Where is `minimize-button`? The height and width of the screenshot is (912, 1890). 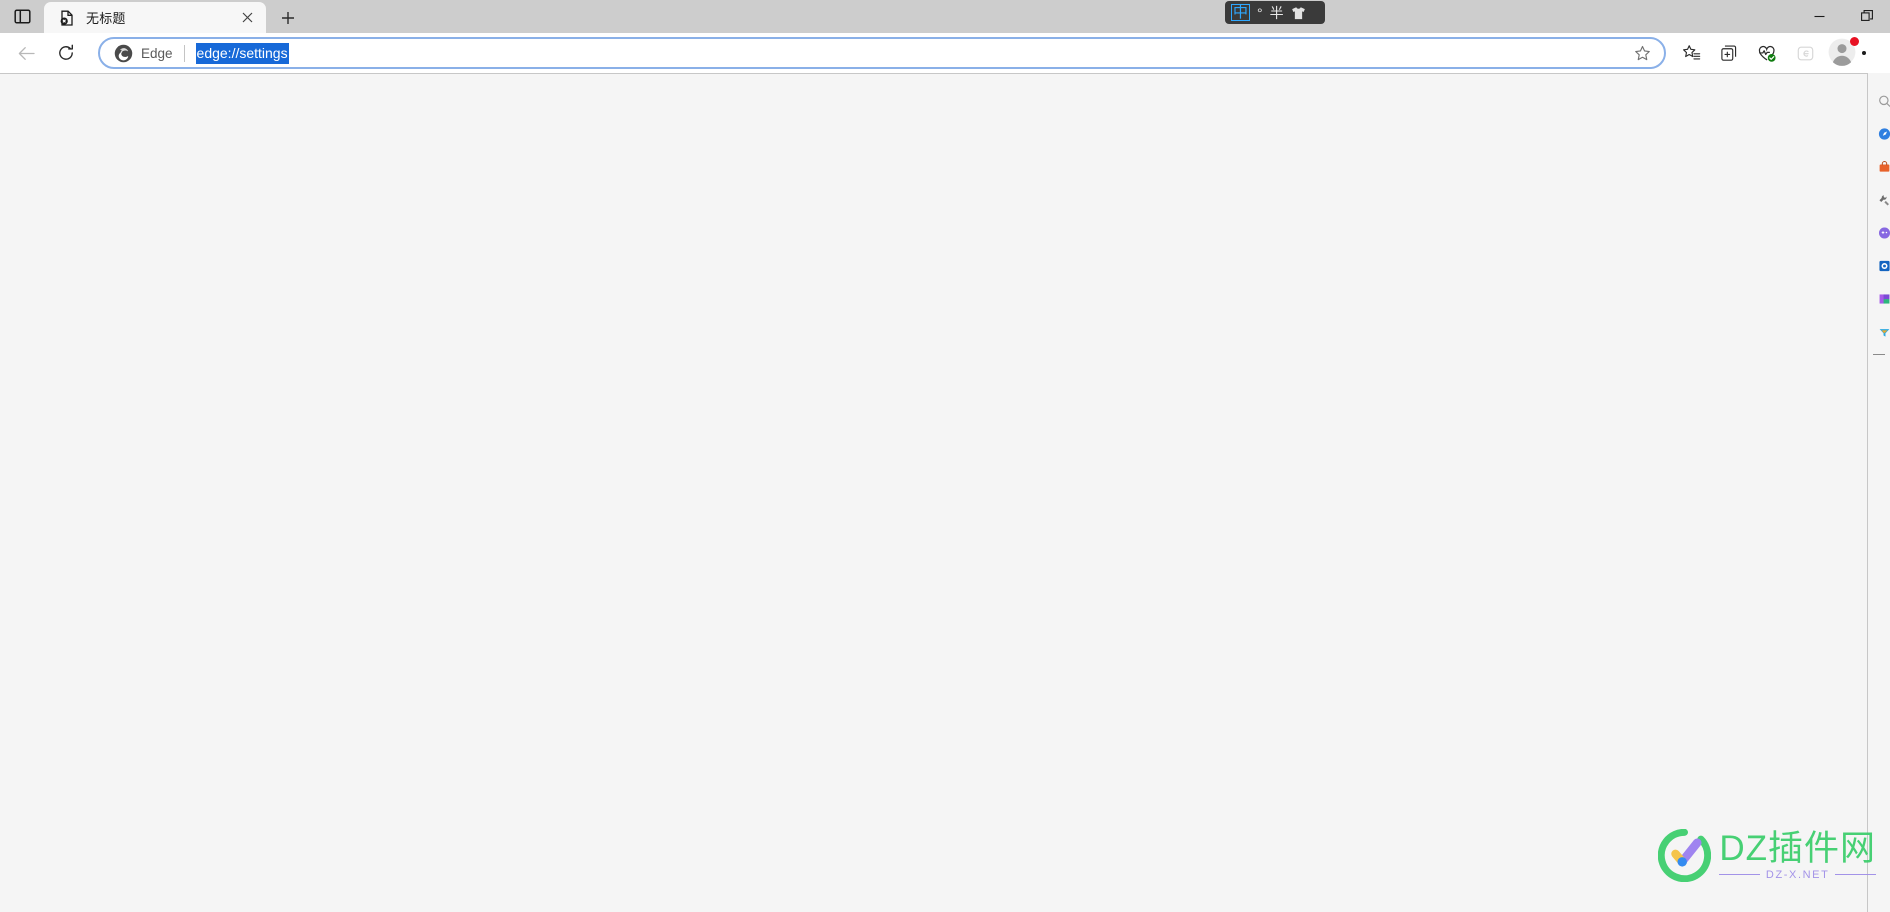 minimize-button is located at coordinates (1819, 16).